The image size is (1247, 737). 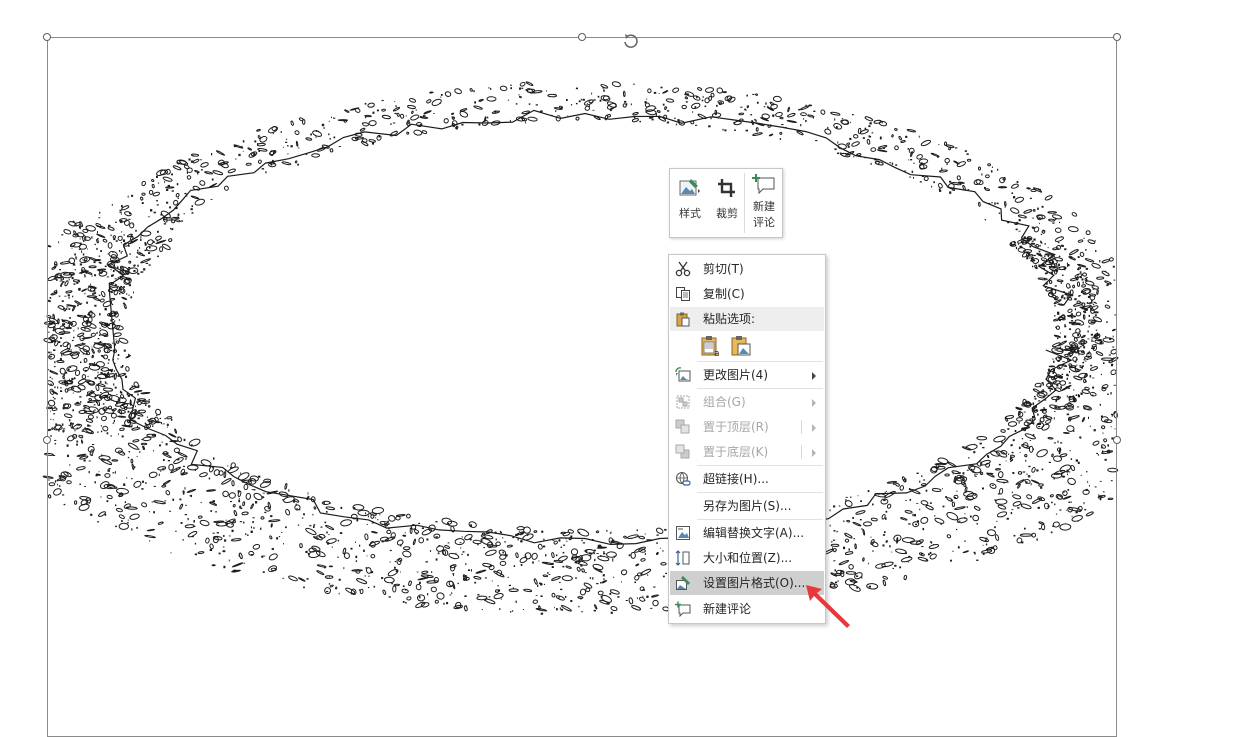 I want to click on menu-item-cut: 剪切(T), so click(x=747, y=269).